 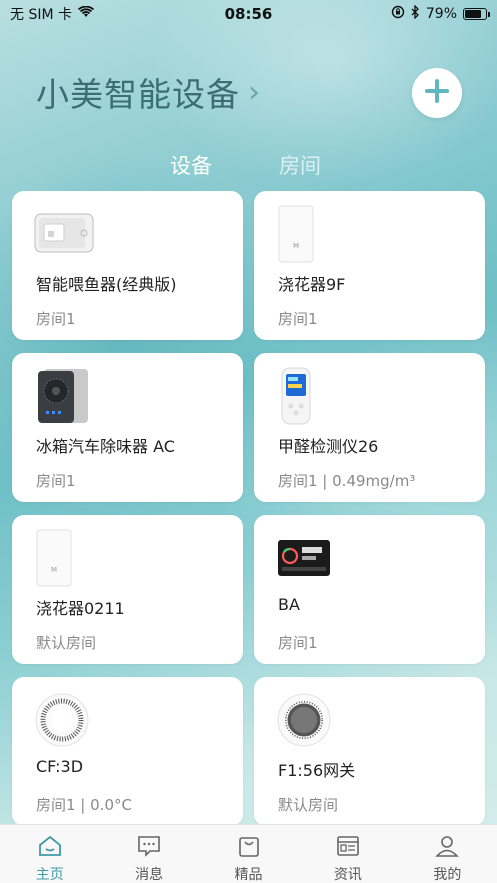 What do you see at coordinates (328, 446) in the screenshot?
I see `device-name: 甲醛检测仪26` at bounding box center [328, 446].